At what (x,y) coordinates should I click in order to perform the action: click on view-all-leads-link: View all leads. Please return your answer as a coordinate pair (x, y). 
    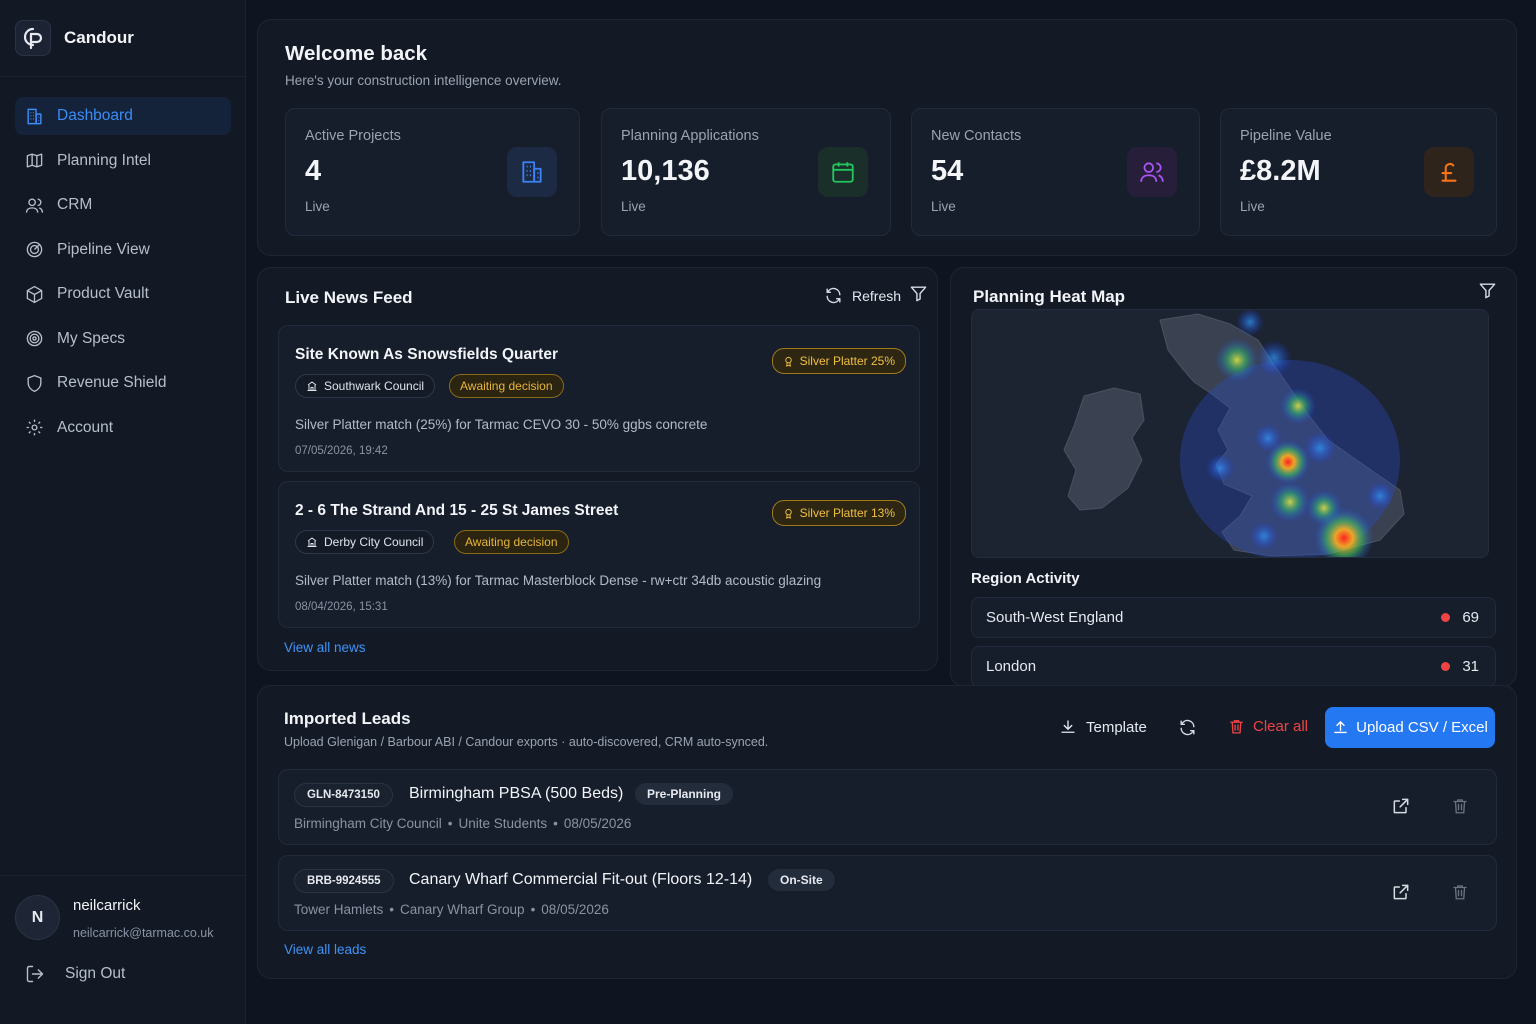
    Looking at the image, I should click on (325, 949).